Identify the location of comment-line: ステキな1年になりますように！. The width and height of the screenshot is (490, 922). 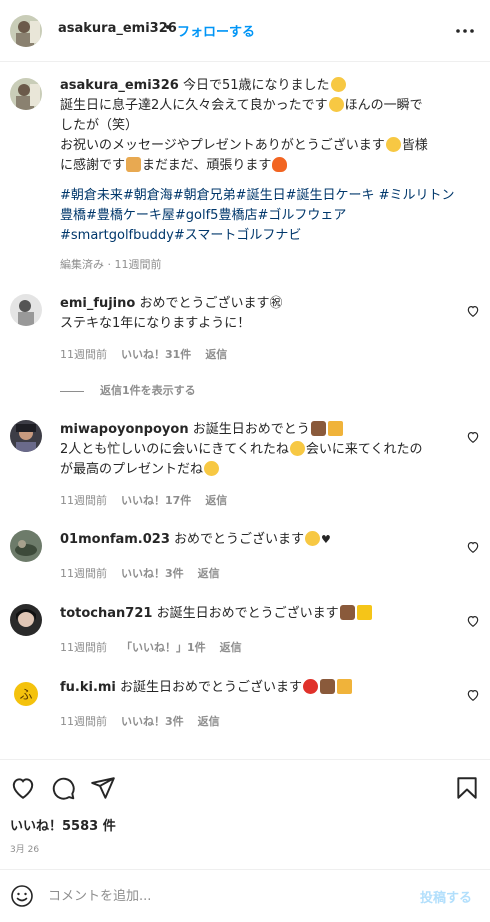
(155, 323).